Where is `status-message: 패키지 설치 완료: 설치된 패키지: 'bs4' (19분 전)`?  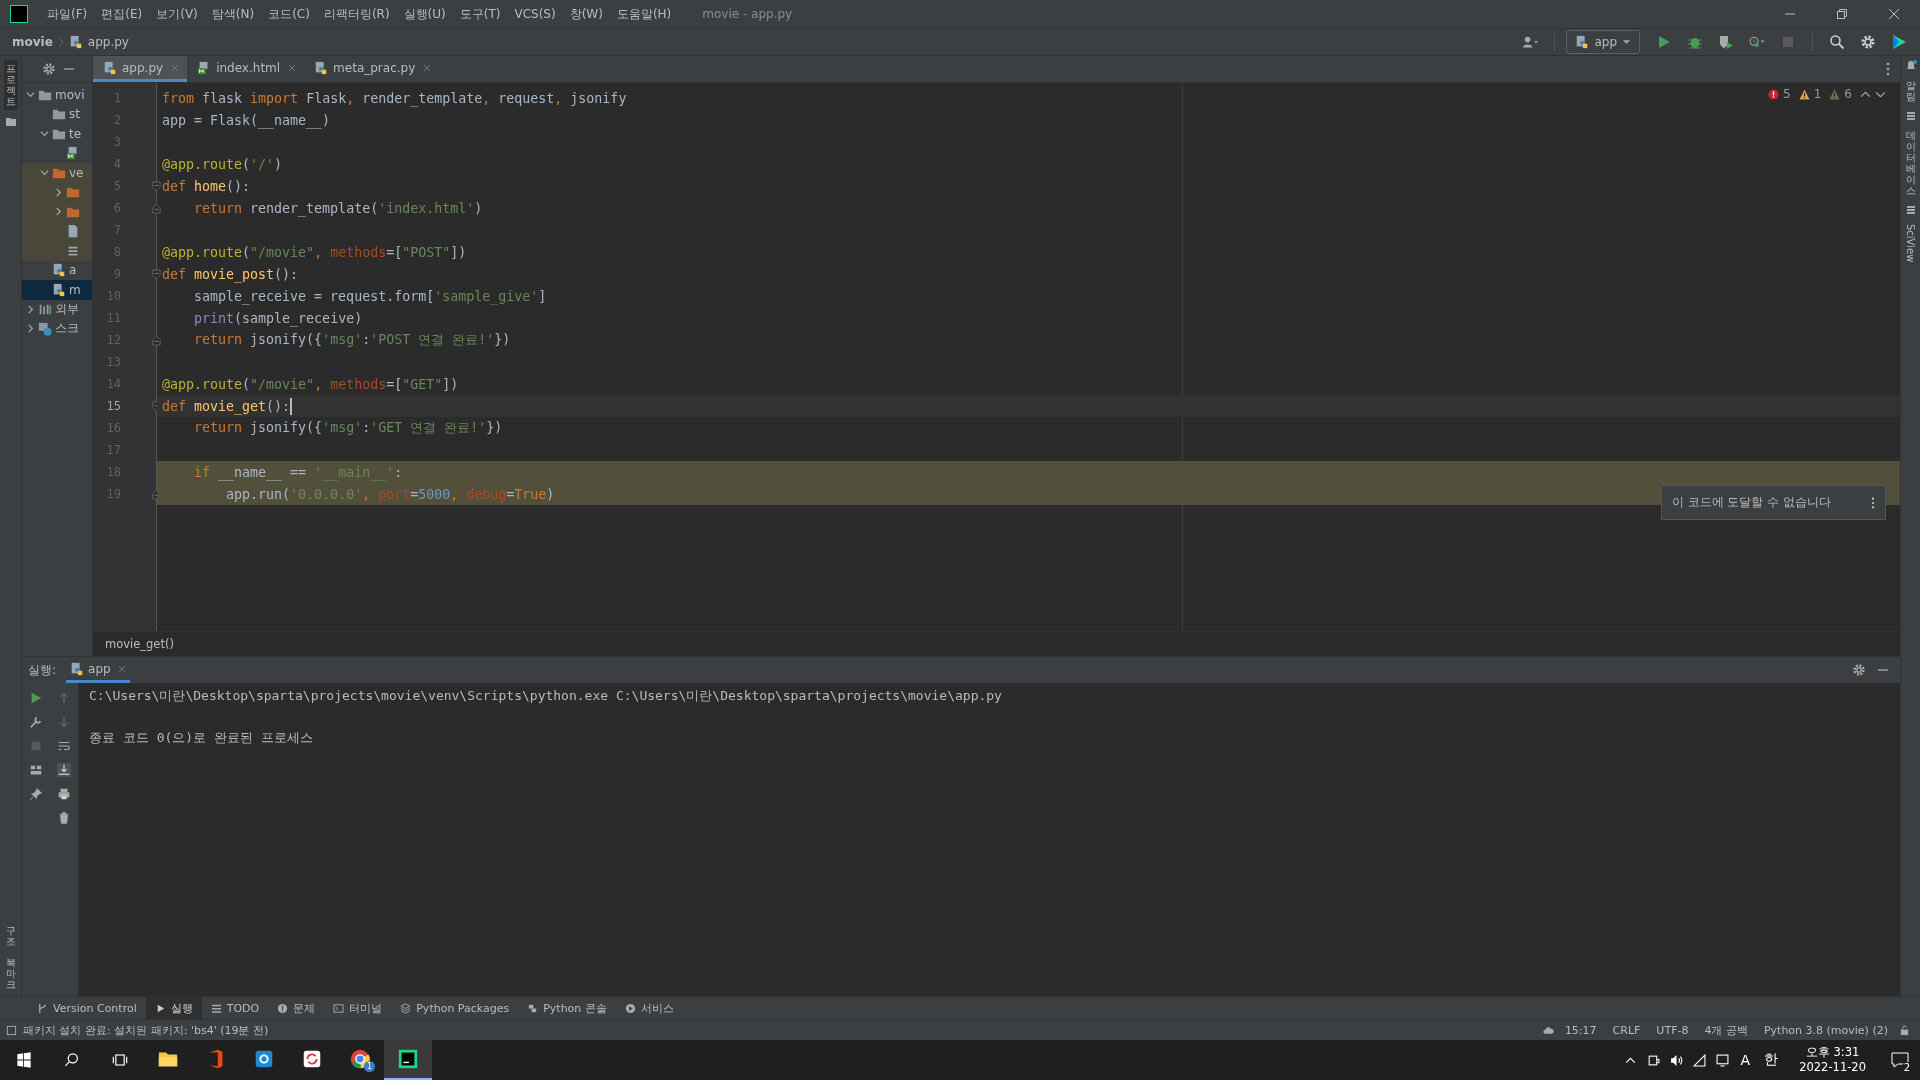
status-message: 패키지 설치 완료: 설치된 패키지: 'bs4' (19분 전) is located at coordinates (146, 1030).